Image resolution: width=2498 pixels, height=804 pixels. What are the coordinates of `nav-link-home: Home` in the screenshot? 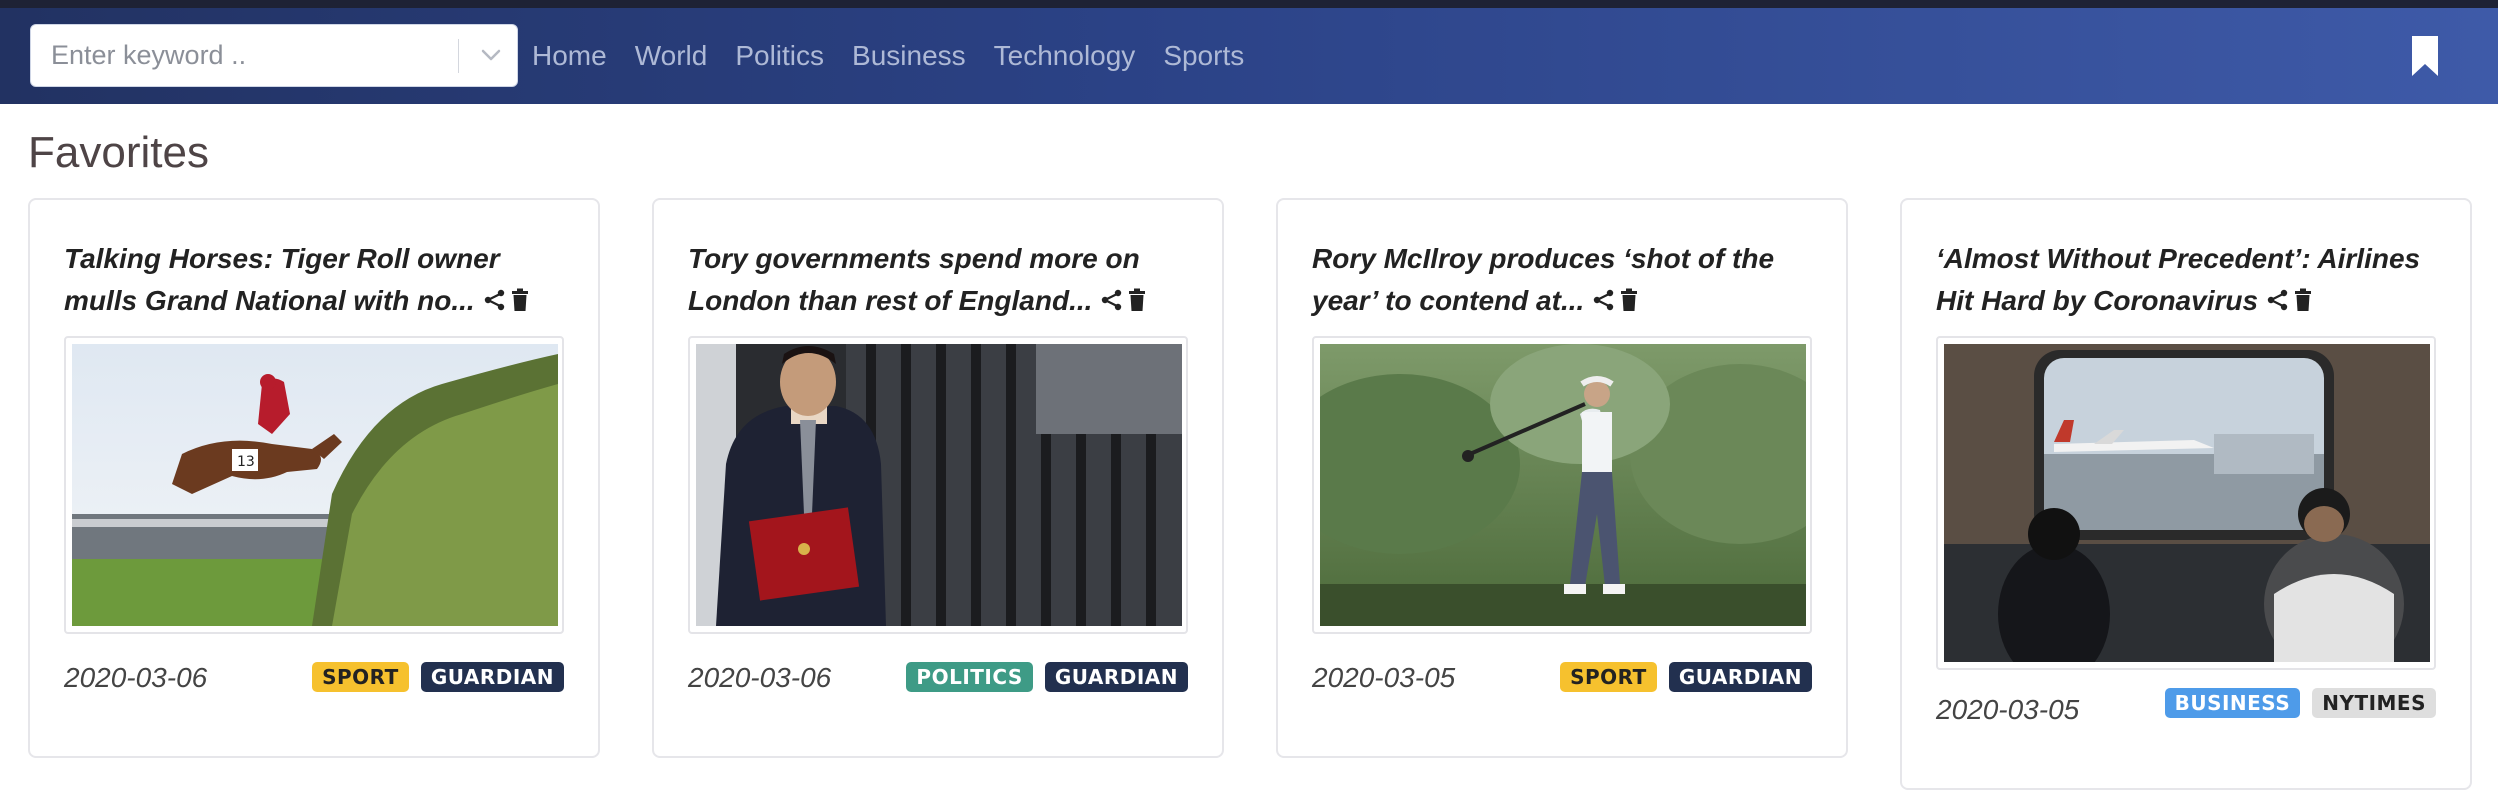 It's located at (569, 56).